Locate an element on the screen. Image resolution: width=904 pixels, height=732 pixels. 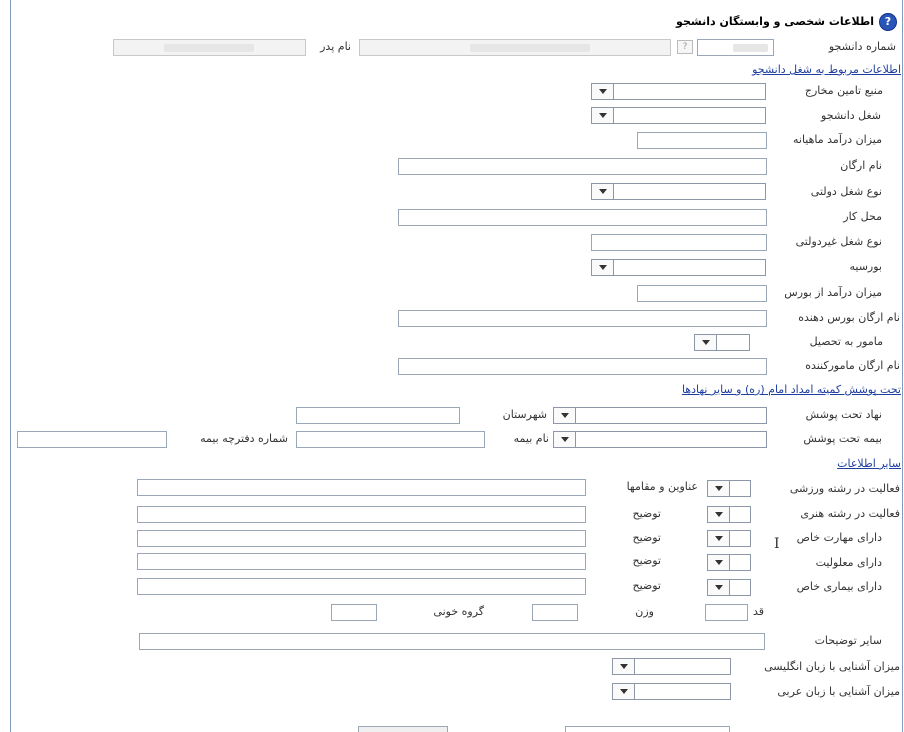
help-icon: ? is located at coordinates (888, 22).